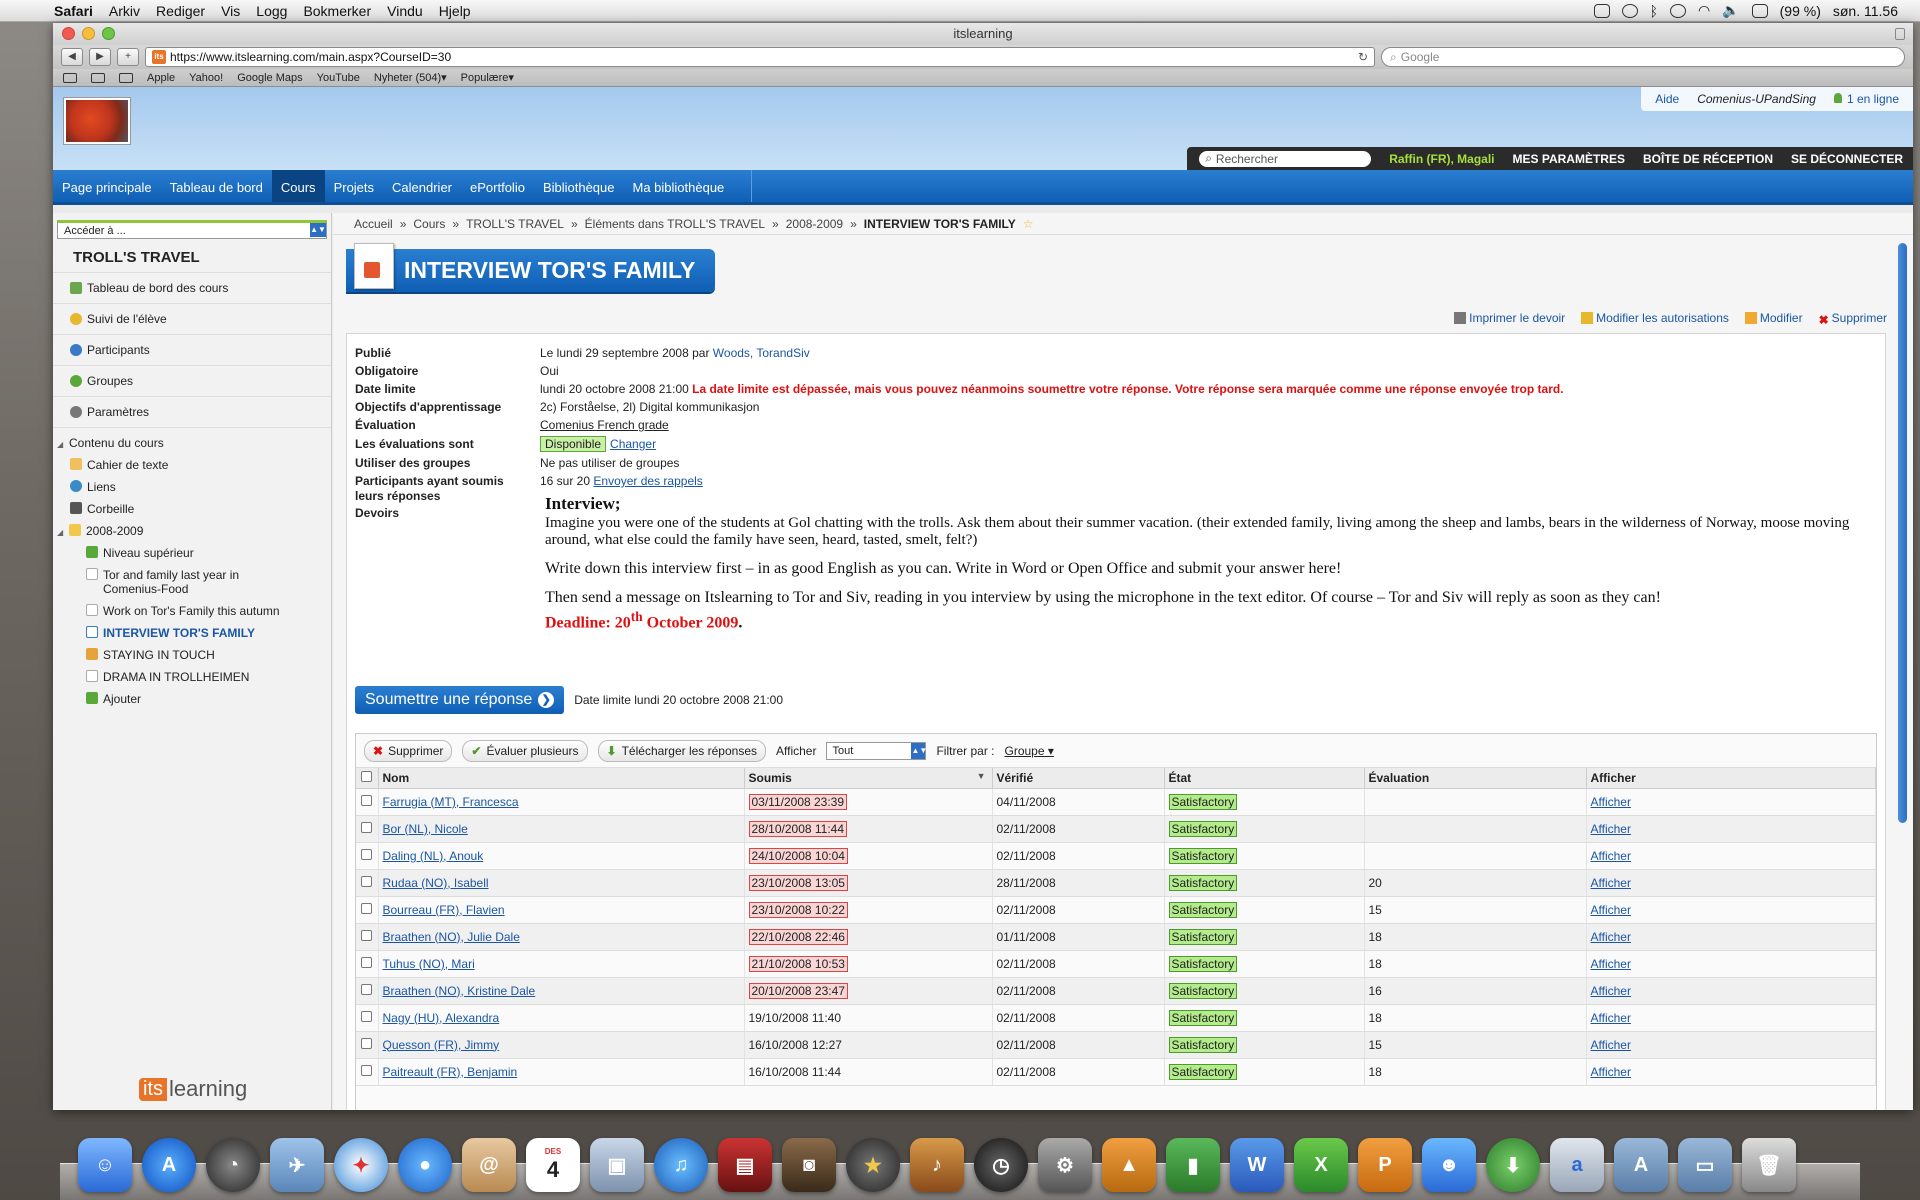  Describe the element at coordinates (1028, 224) in the screenshot. I see `star-icon: ☆` at that location.